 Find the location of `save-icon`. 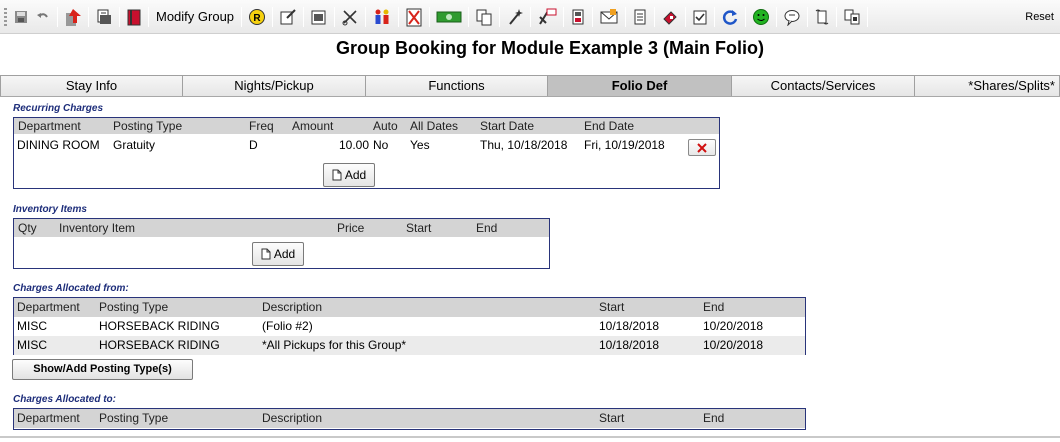

save-icon is located at coordinates (21, 17).